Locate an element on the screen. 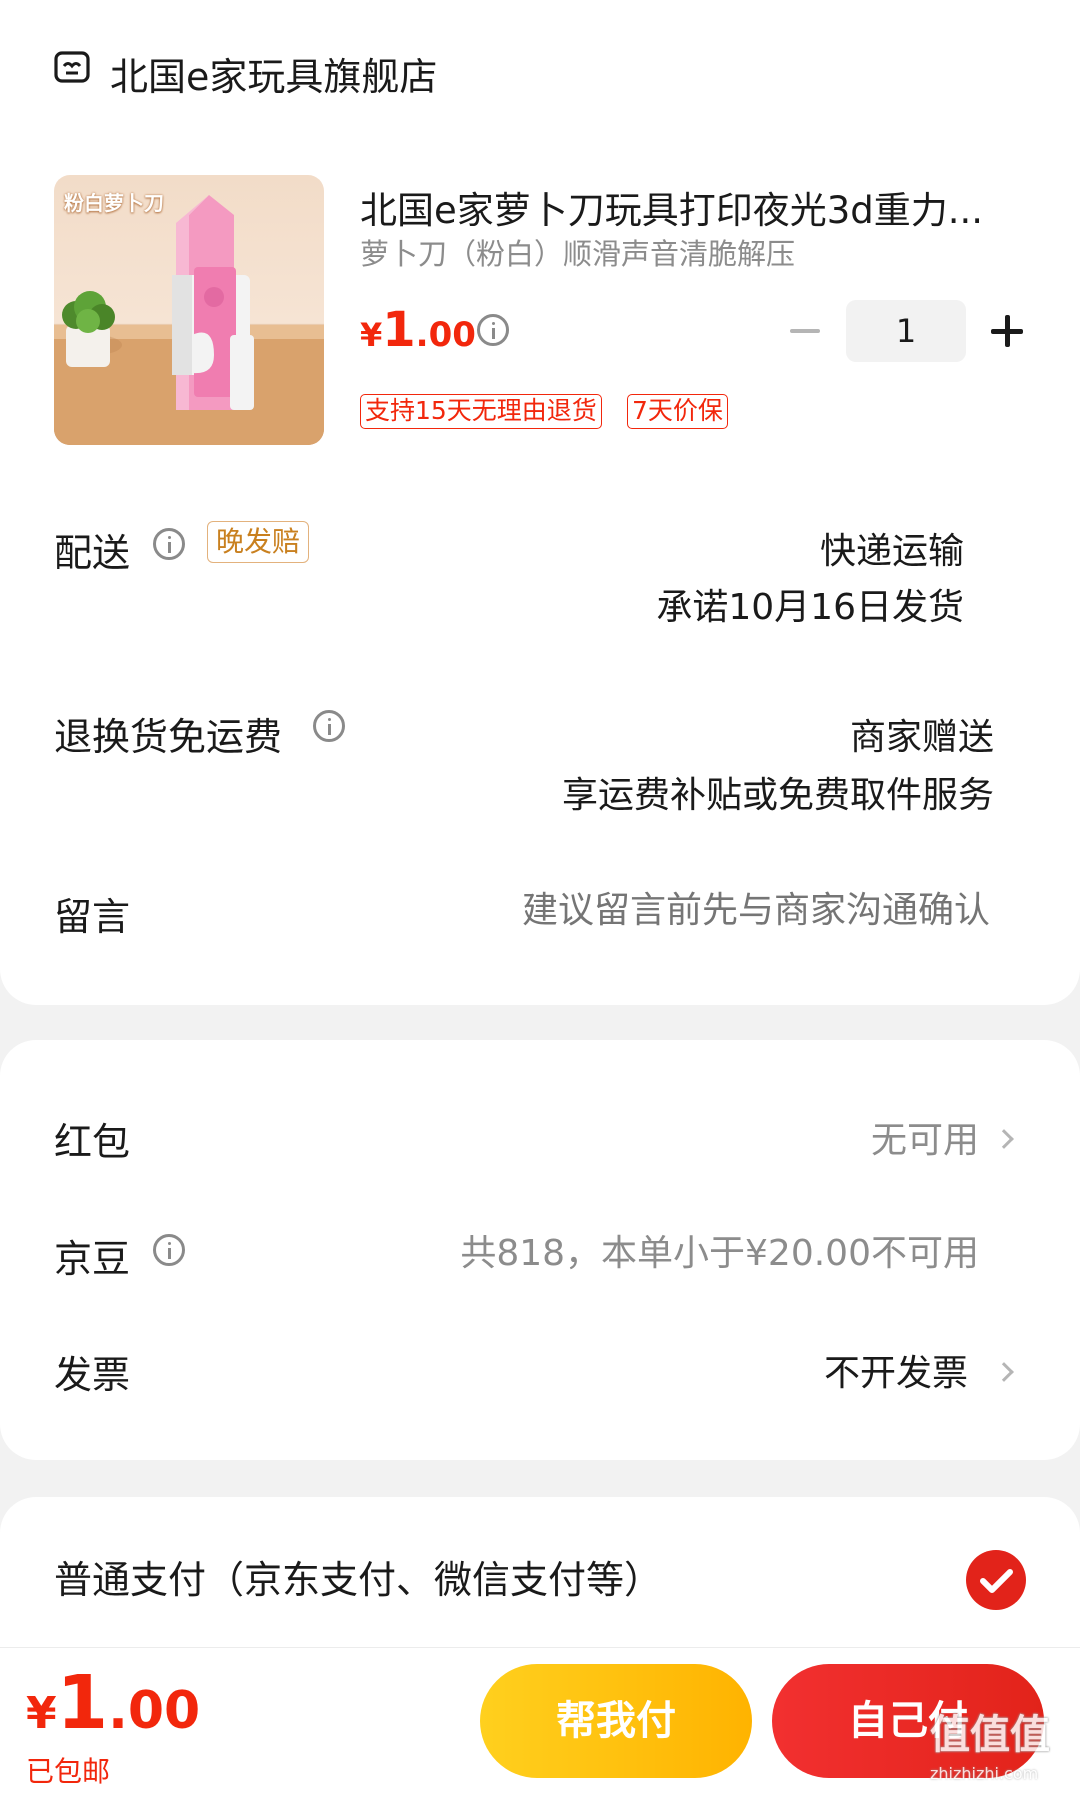  message-row: 留言 is located at coordinates (540, 915).